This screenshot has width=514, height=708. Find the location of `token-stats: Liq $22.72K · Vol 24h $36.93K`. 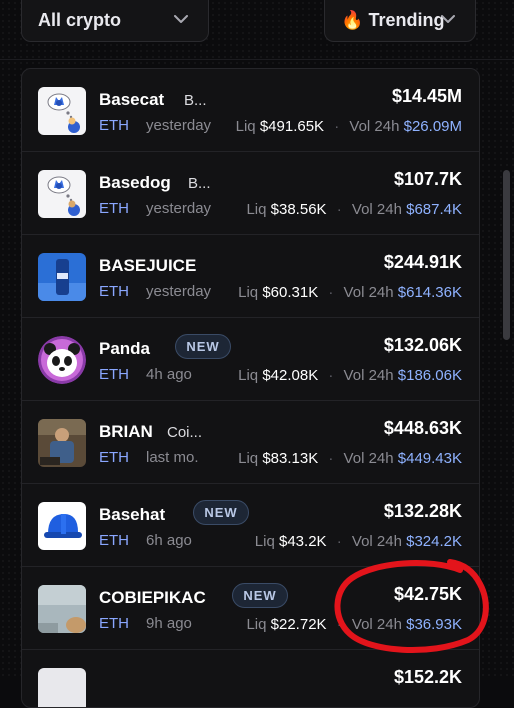

token-stats: Liq $22.72K · Vol 24h $36.93K is located at coordinates (354, 624).